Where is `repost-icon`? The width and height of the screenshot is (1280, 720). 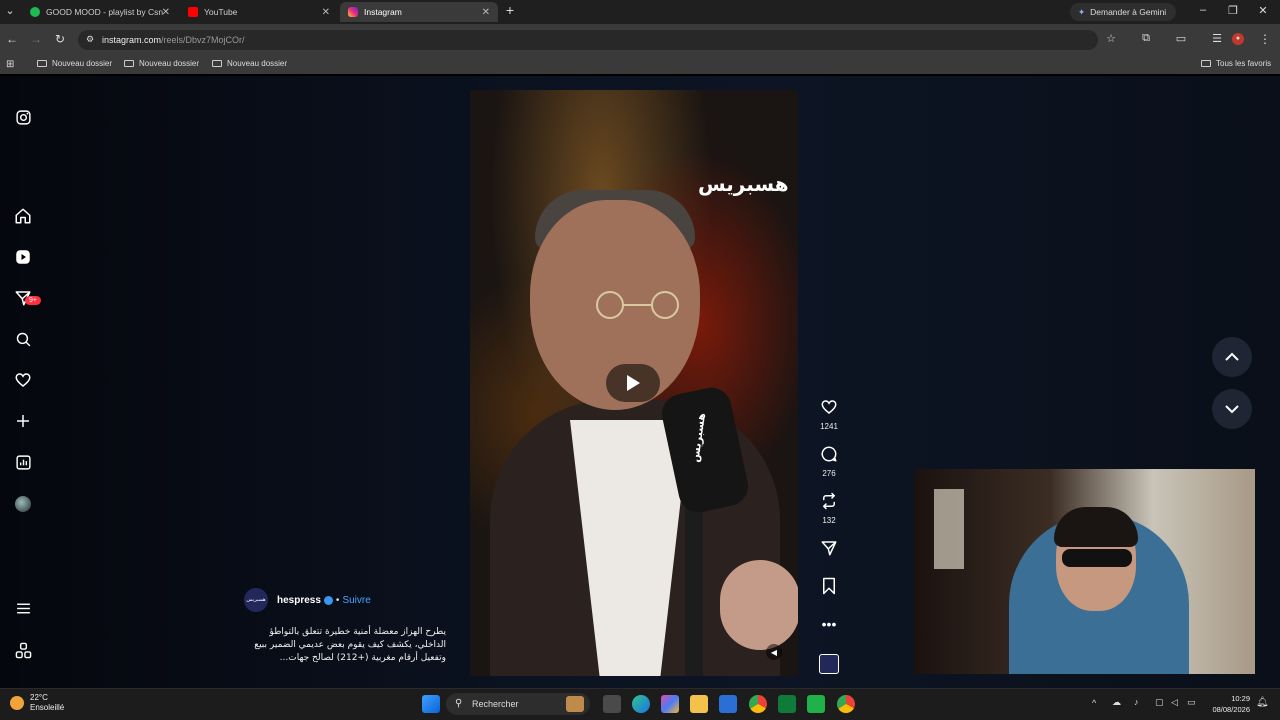
repost-icon is located at coordinates (829, 501).